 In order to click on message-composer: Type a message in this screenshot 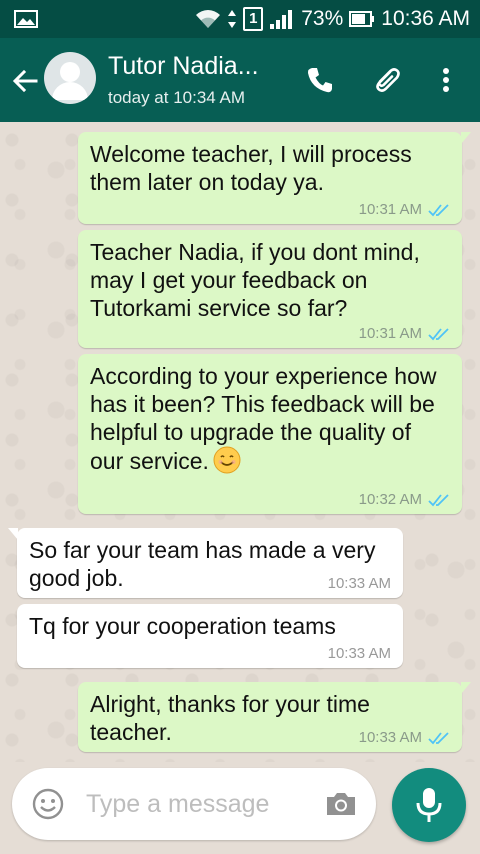, I will do `click(194, 804)`.